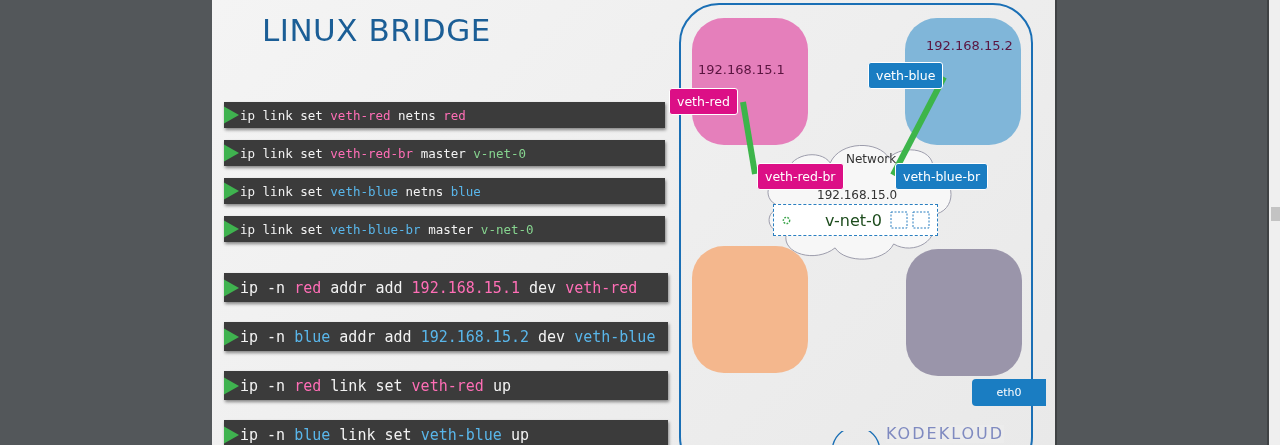  I want to click on network-label: Network, so click(871, 159).